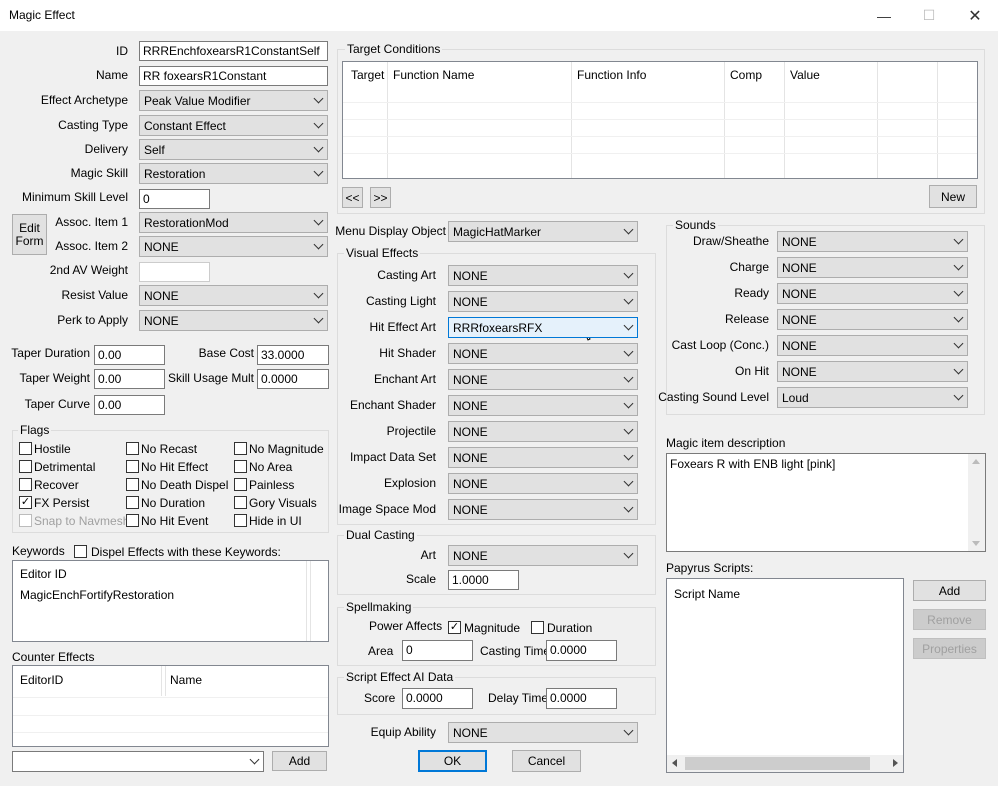 The image size is (998, 786). What do you see at coordinates (949, 648) in the screenshot?
I see `papyrus-properties-button: Properties` at bounding box center [949, 648].